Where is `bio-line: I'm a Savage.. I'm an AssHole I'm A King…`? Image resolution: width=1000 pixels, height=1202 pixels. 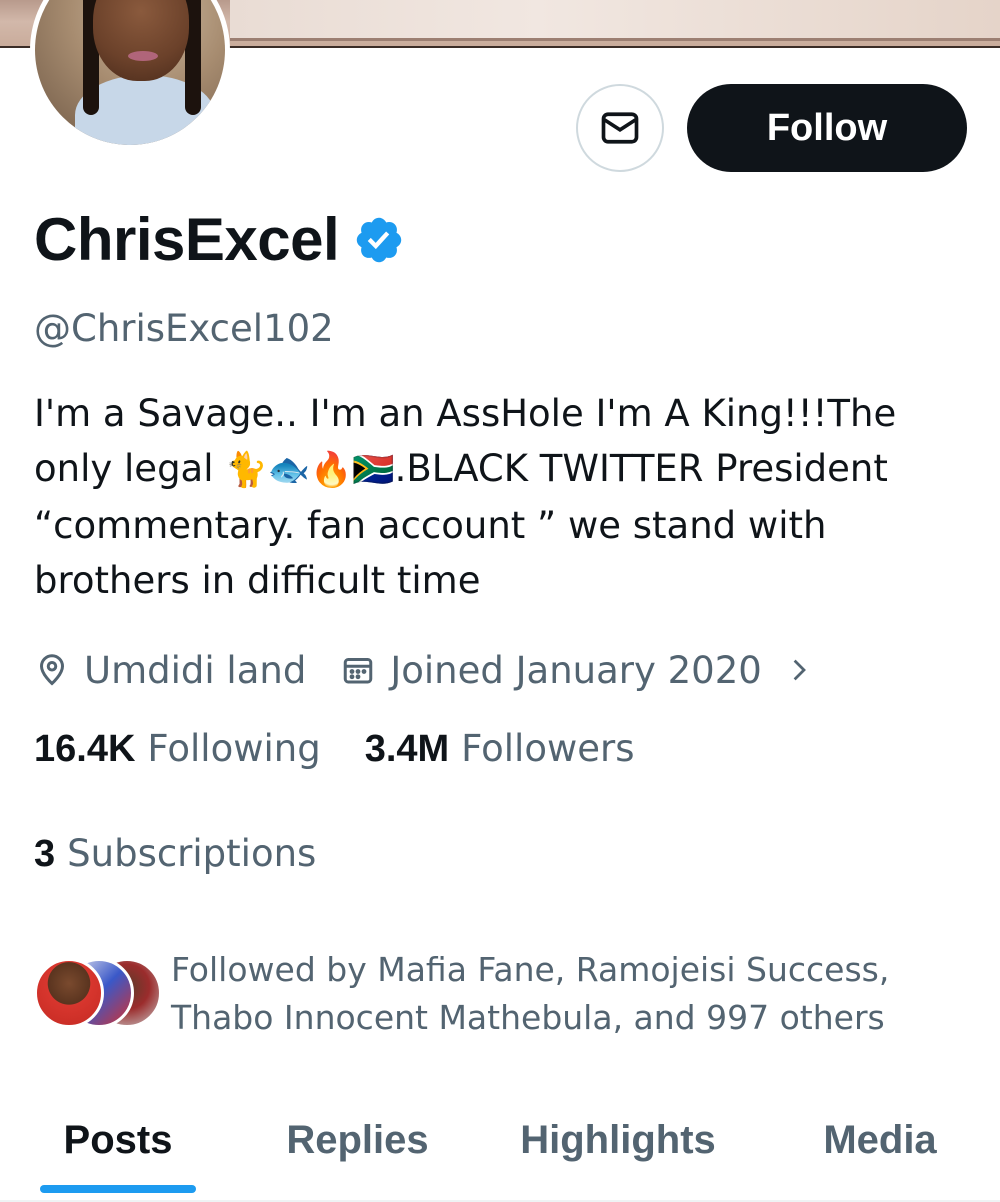 bio-line: I'm a Savage.. I'm an AssHole I'm A King… is located at coordinates (465, 413).